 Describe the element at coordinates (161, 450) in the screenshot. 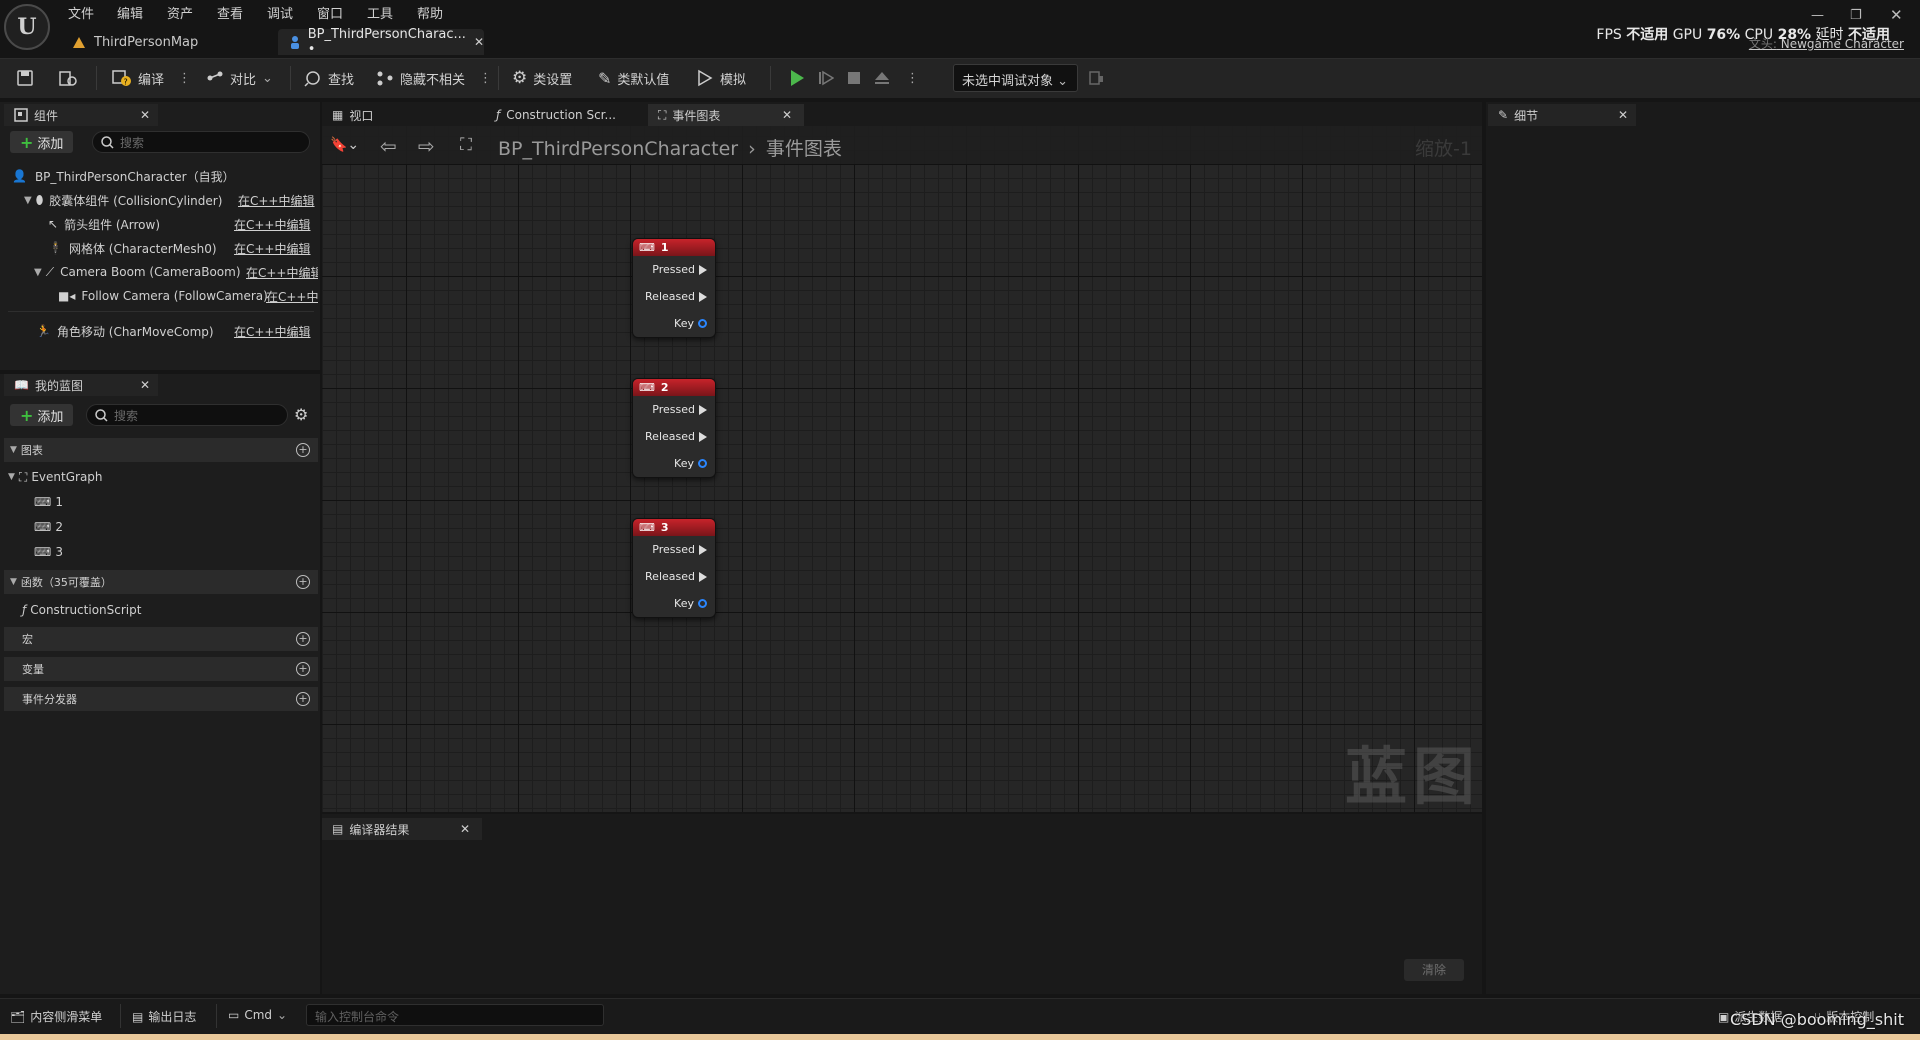

I see `section-graphs: ▼ 图表 +` at that location.